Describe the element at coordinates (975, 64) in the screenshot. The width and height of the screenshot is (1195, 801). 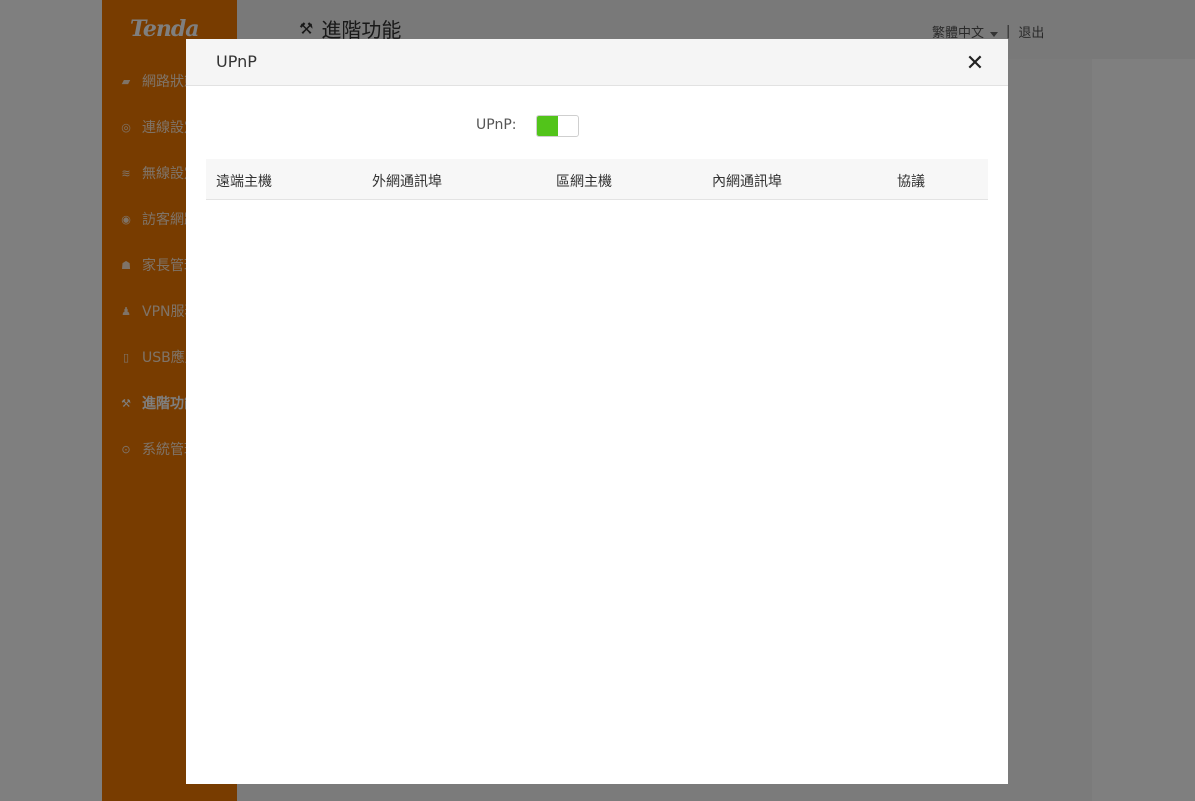
I see `close-icon: ✕` at that location.